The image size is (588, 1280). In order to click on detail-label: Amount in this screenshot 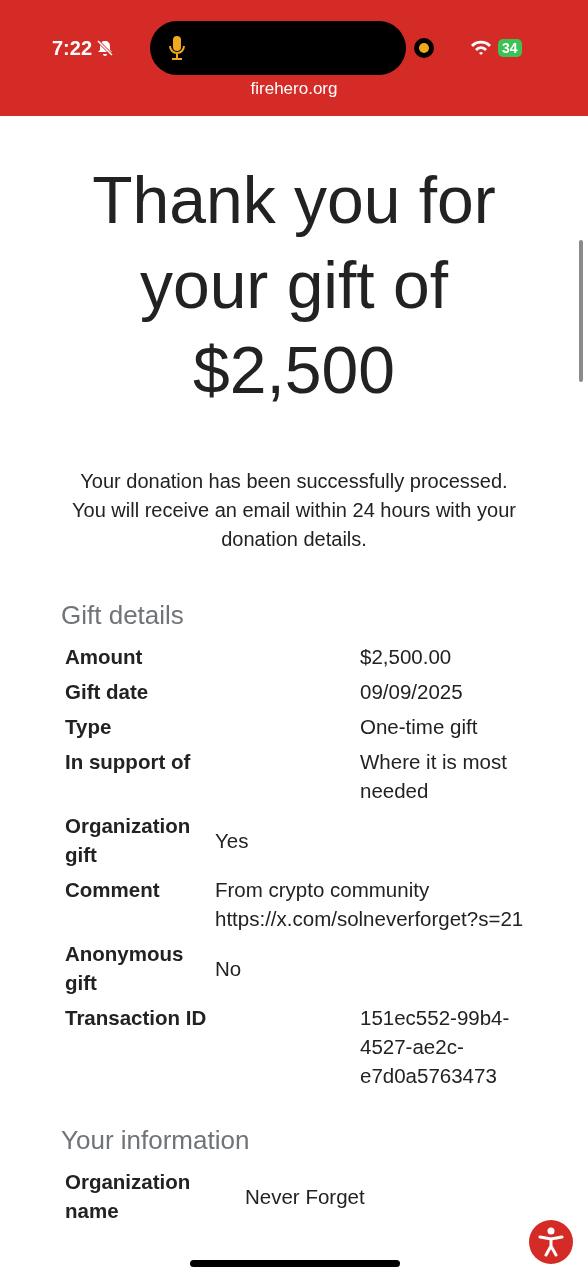, I will do `click(104, 657)`.